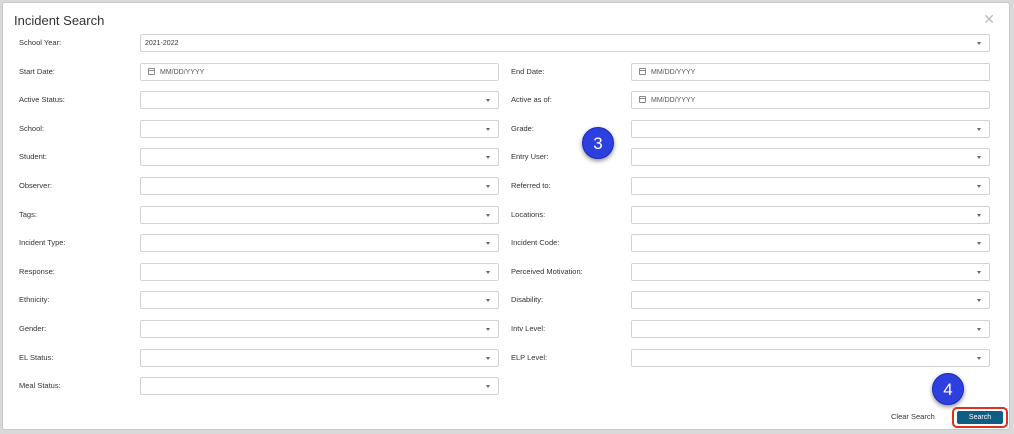  Describe the element at coordinates (319, 129) in the screenshot. I see `school-select` at that location.